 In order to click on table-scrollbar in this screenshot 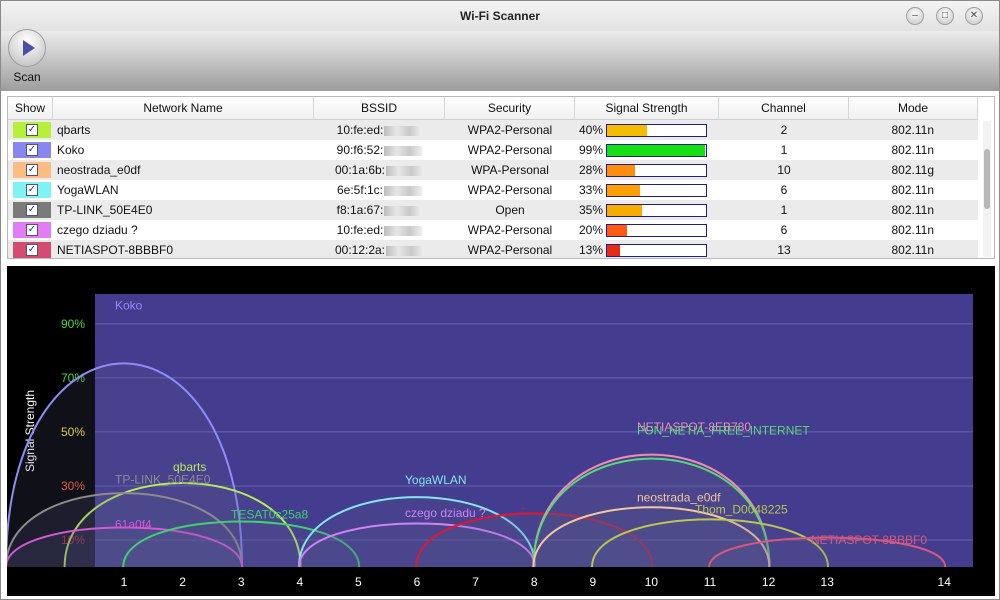, I will do `click(987, 189)`.